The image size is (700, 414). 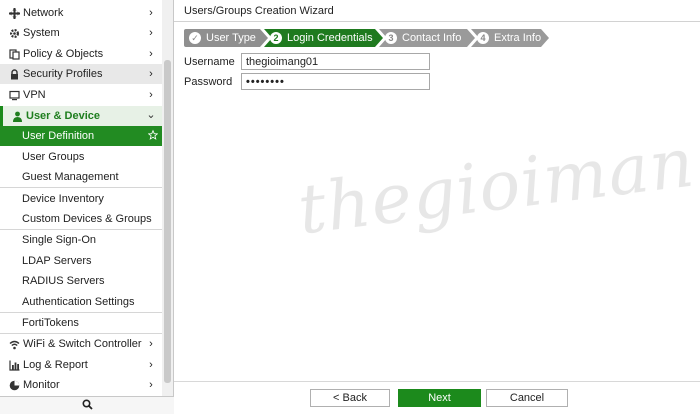 What do you see at coordinates (439, 398) in the screenshot?
I see `next-button: Next` at bounding box center [439, 398].